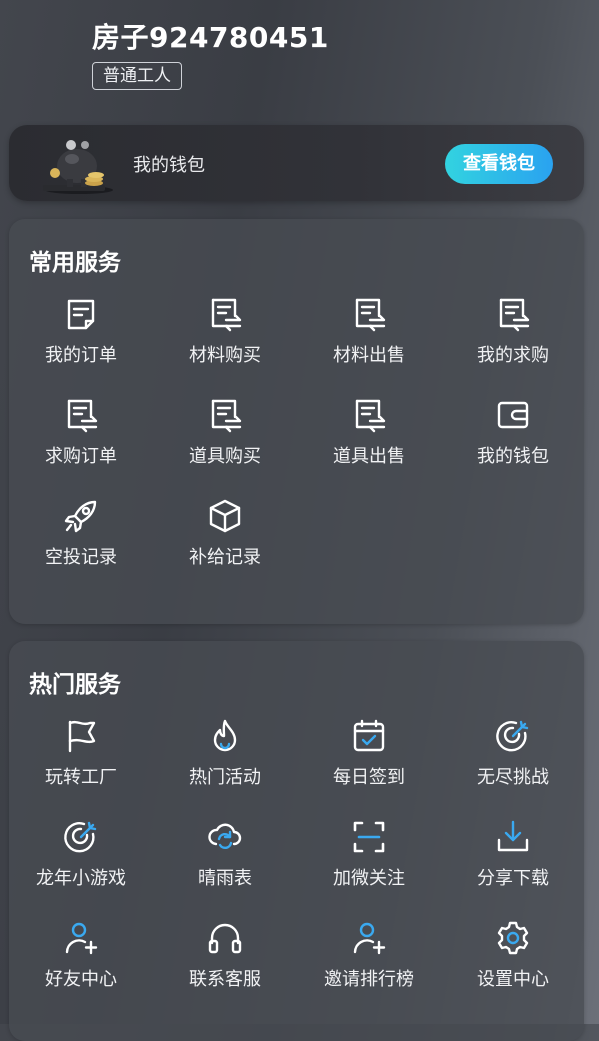  Describe the element at coordinates (210, 37) in the screenshot. I see `username: 房子924780451` at that location.